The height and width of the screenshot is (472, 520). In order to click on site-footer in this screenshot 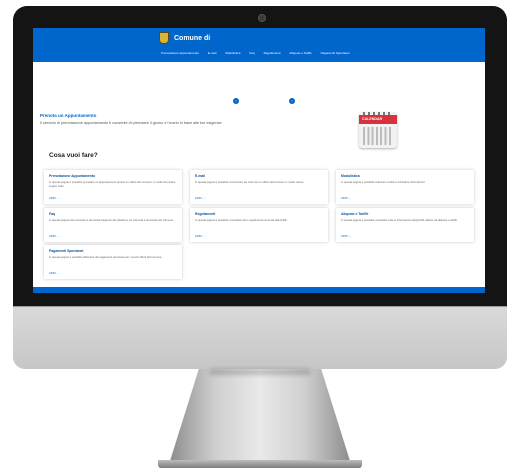, I will do `click(259, 290)`.